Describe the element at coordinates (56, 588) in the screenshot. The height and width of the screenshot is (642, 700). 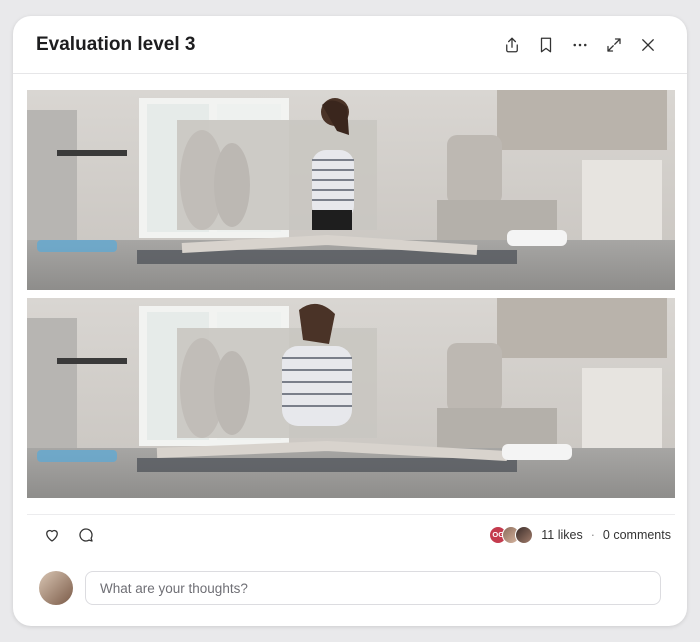
I see `current-user-avatar` at that location.